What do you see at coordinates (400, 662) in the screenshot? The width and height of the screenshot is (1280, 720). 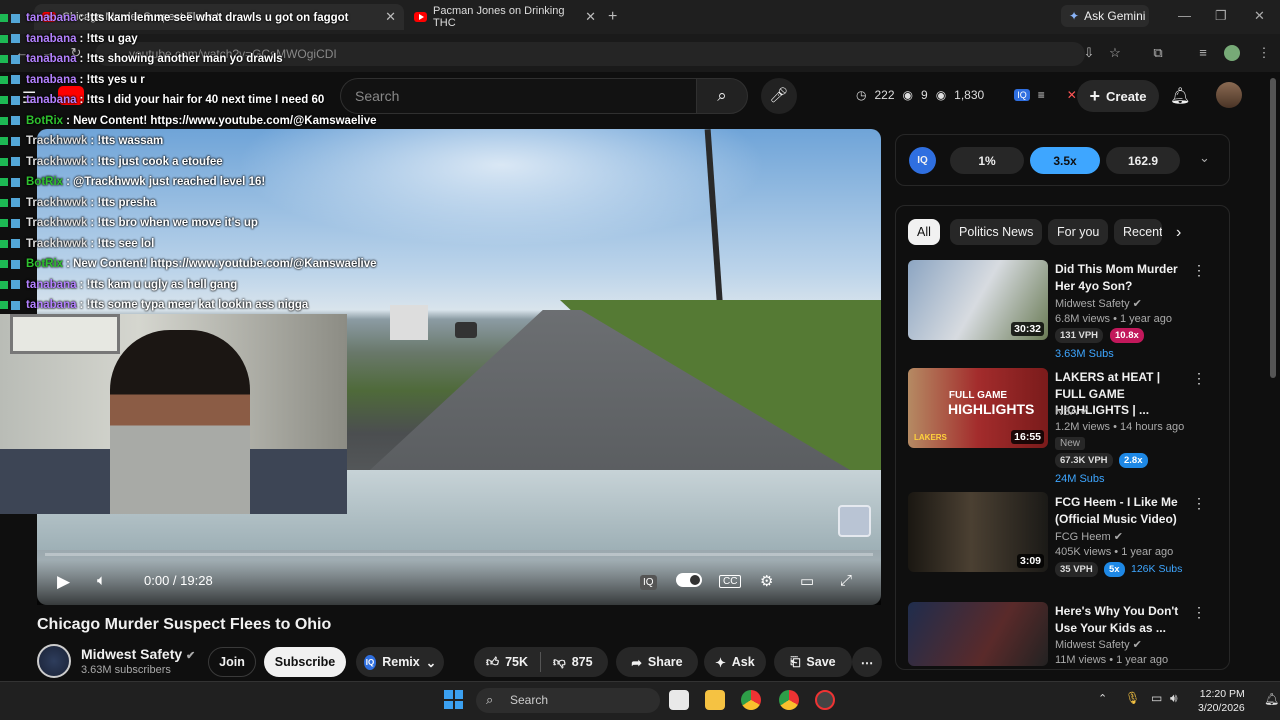 I see `remix-button: IQ Remix ⌄` at bounding box center [400, 662].